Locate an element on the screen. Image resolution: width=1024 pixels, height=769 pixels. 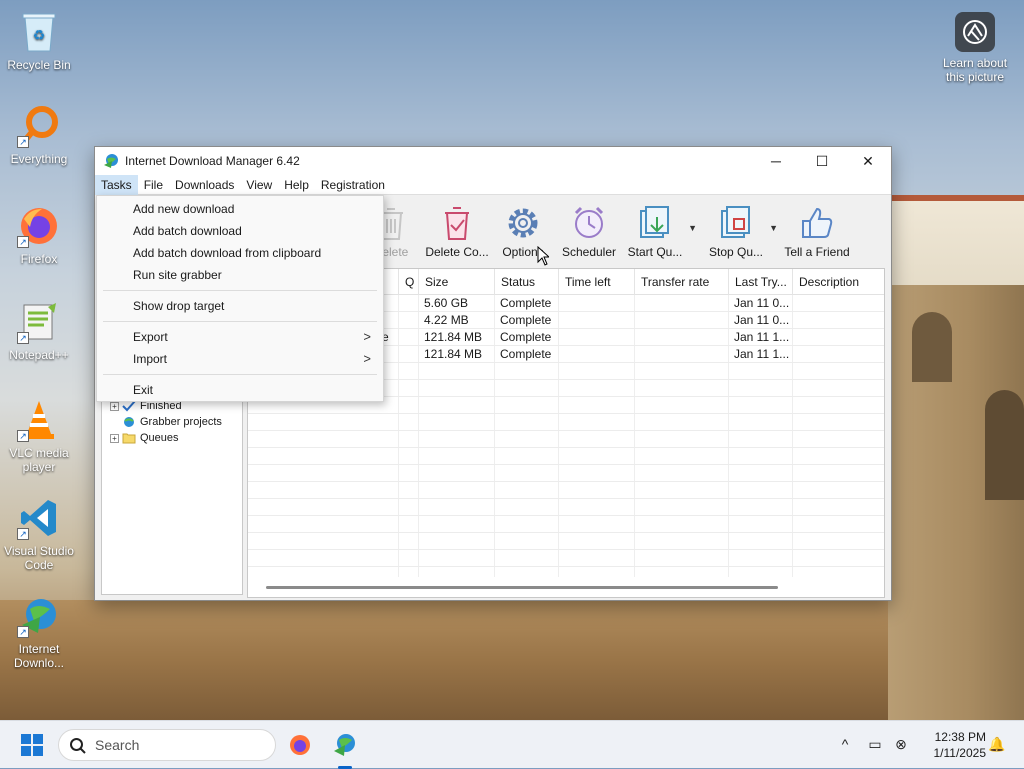
menu-tasks: Tasks is located at coordinates (116, 184).